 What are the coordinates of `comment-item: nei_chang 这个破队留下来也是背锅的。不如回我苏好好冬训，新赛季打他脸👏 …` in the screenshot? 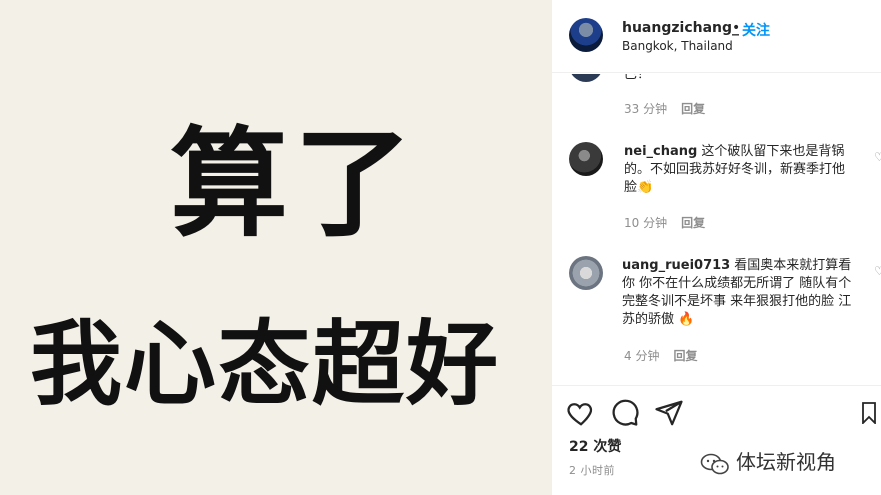 It's located at (716, 190).